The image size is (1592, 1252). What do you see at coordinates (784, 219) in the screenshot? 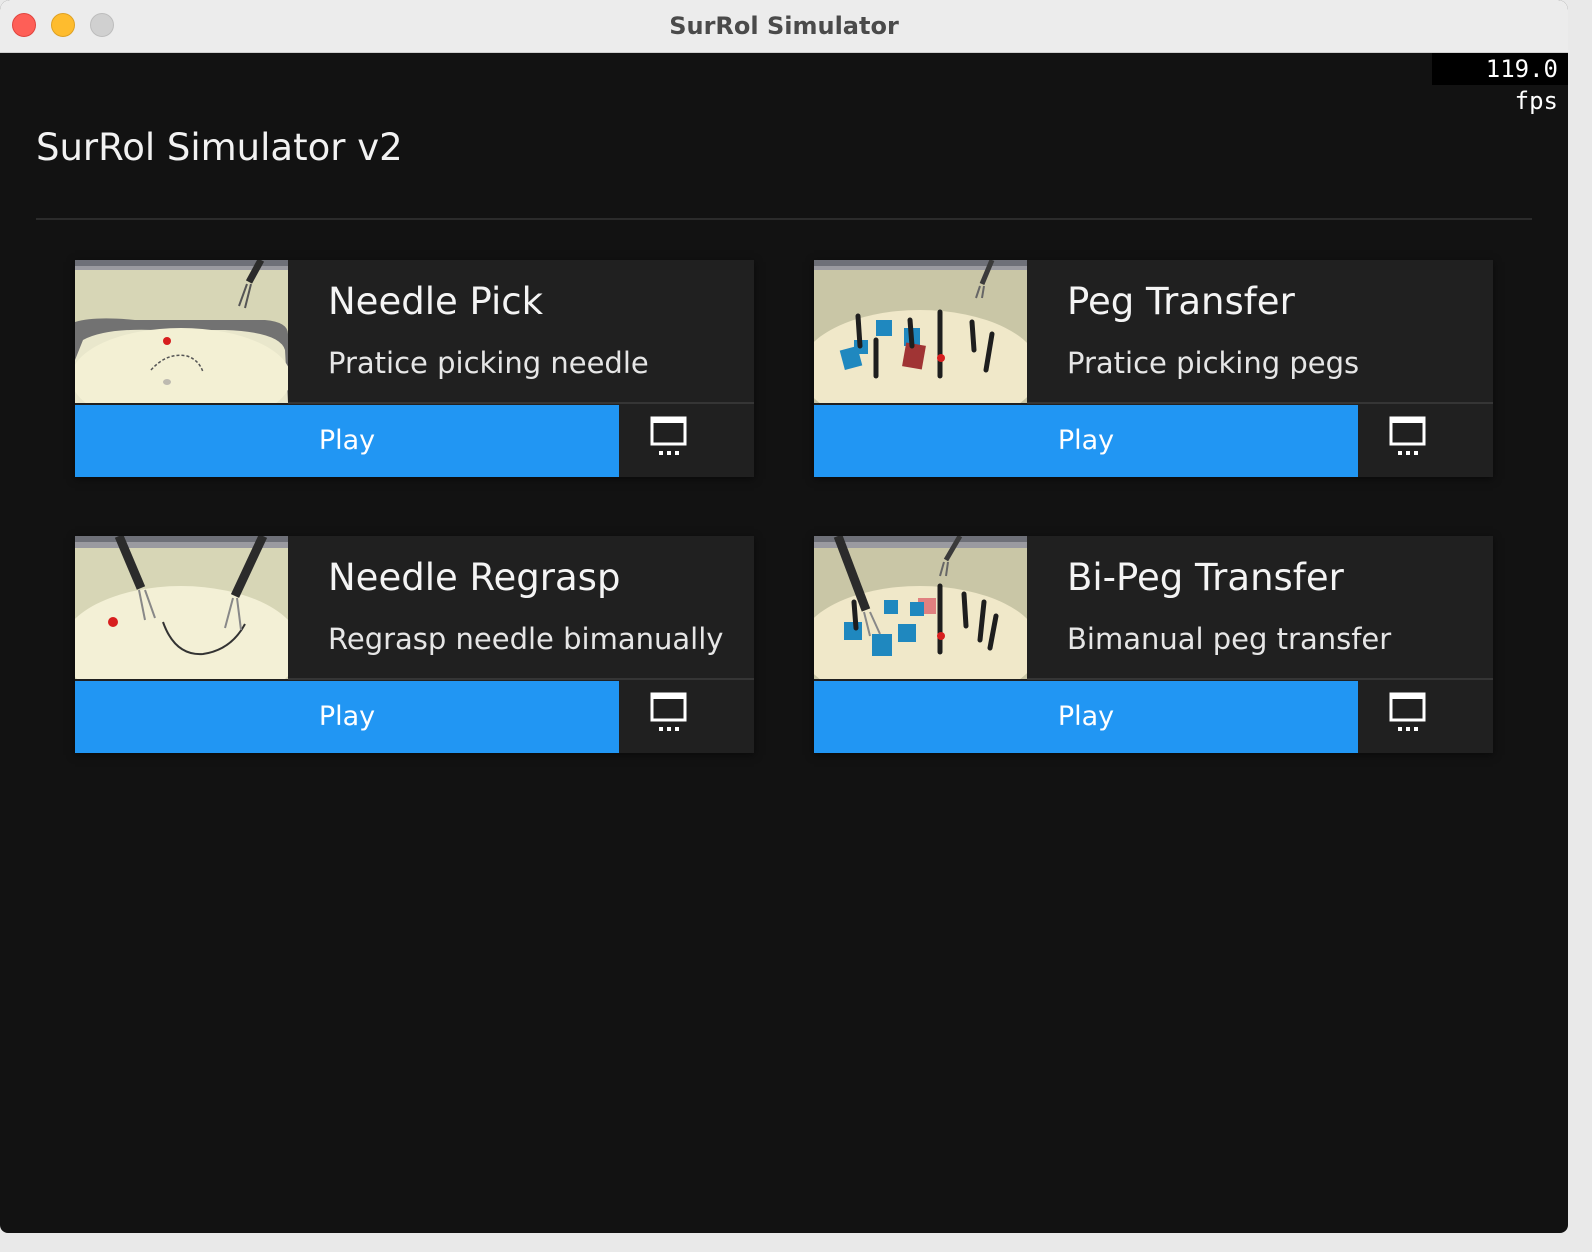
I see `header-divider` at bounding box center [784, 219].